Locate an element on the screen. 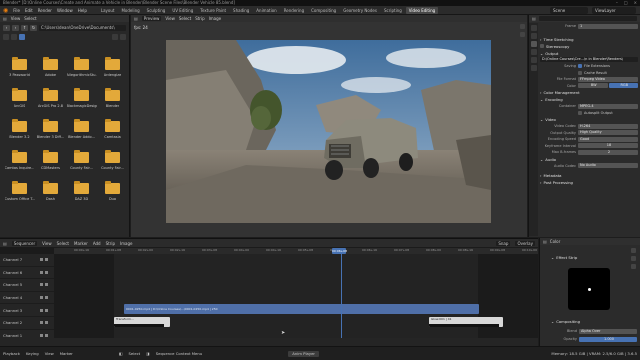 Image resolution: width=640 pixels, height=360 pixels. status-keying: Keying is located at coordinates (32, 353).